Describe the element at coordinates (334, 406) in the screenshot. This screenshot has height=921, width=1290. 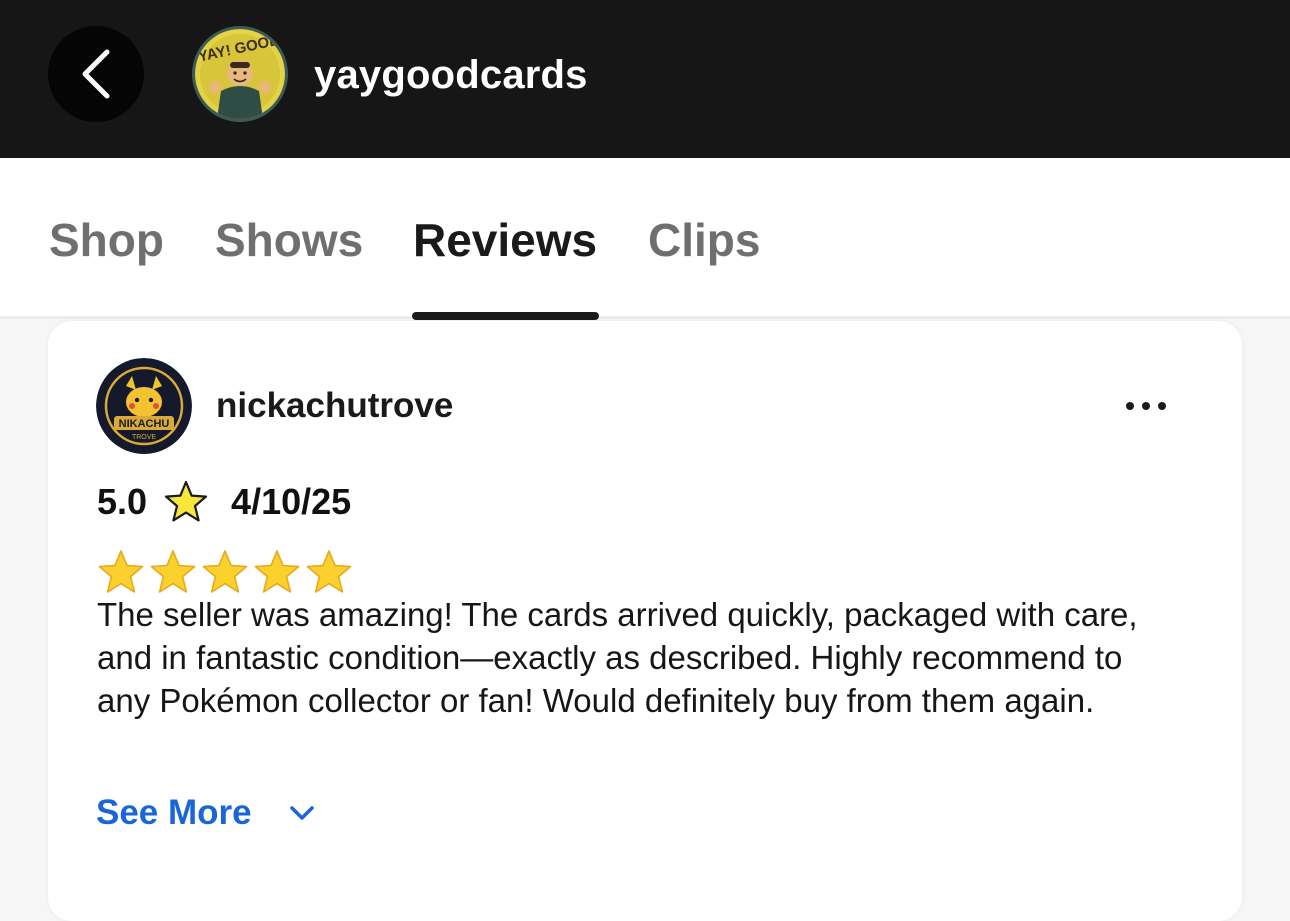
I see `reviewer-name: nickachutrove` at that location.